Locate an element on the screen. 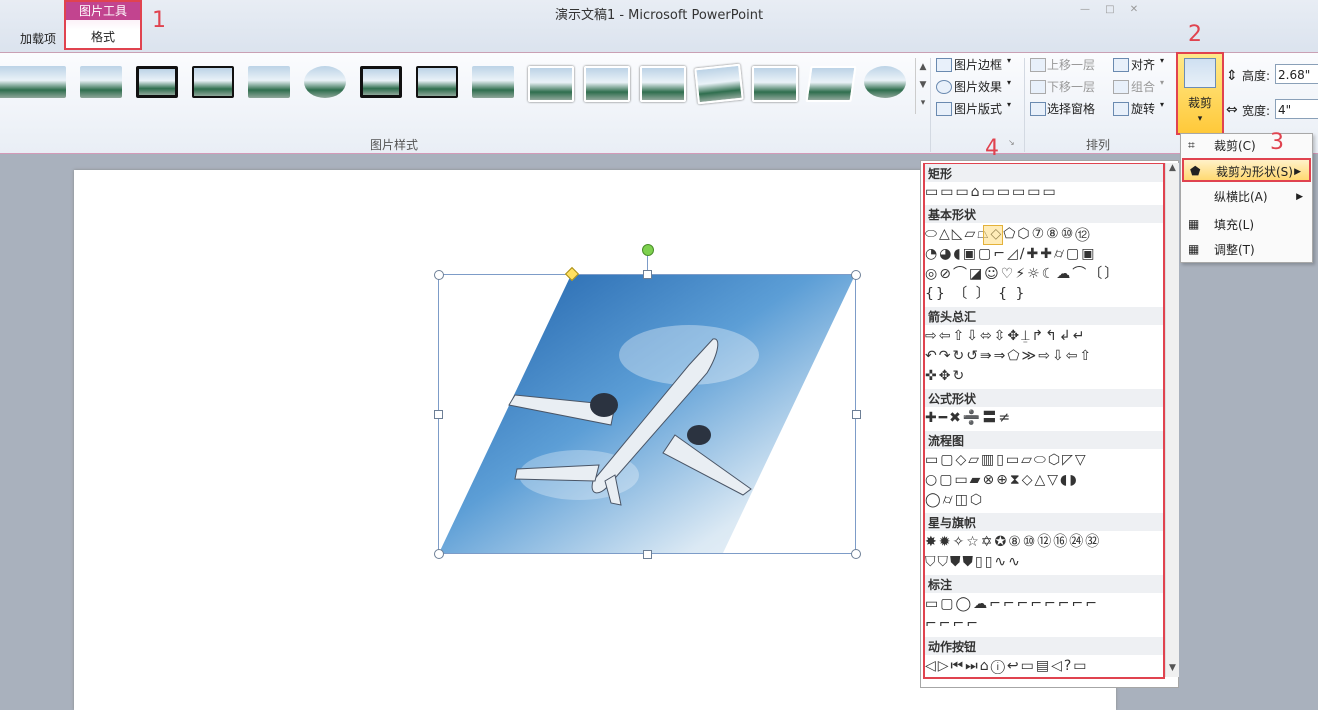 The width and height of the screenshot is (1318, 710). rotation-handle is located at coordinates (648, 250).